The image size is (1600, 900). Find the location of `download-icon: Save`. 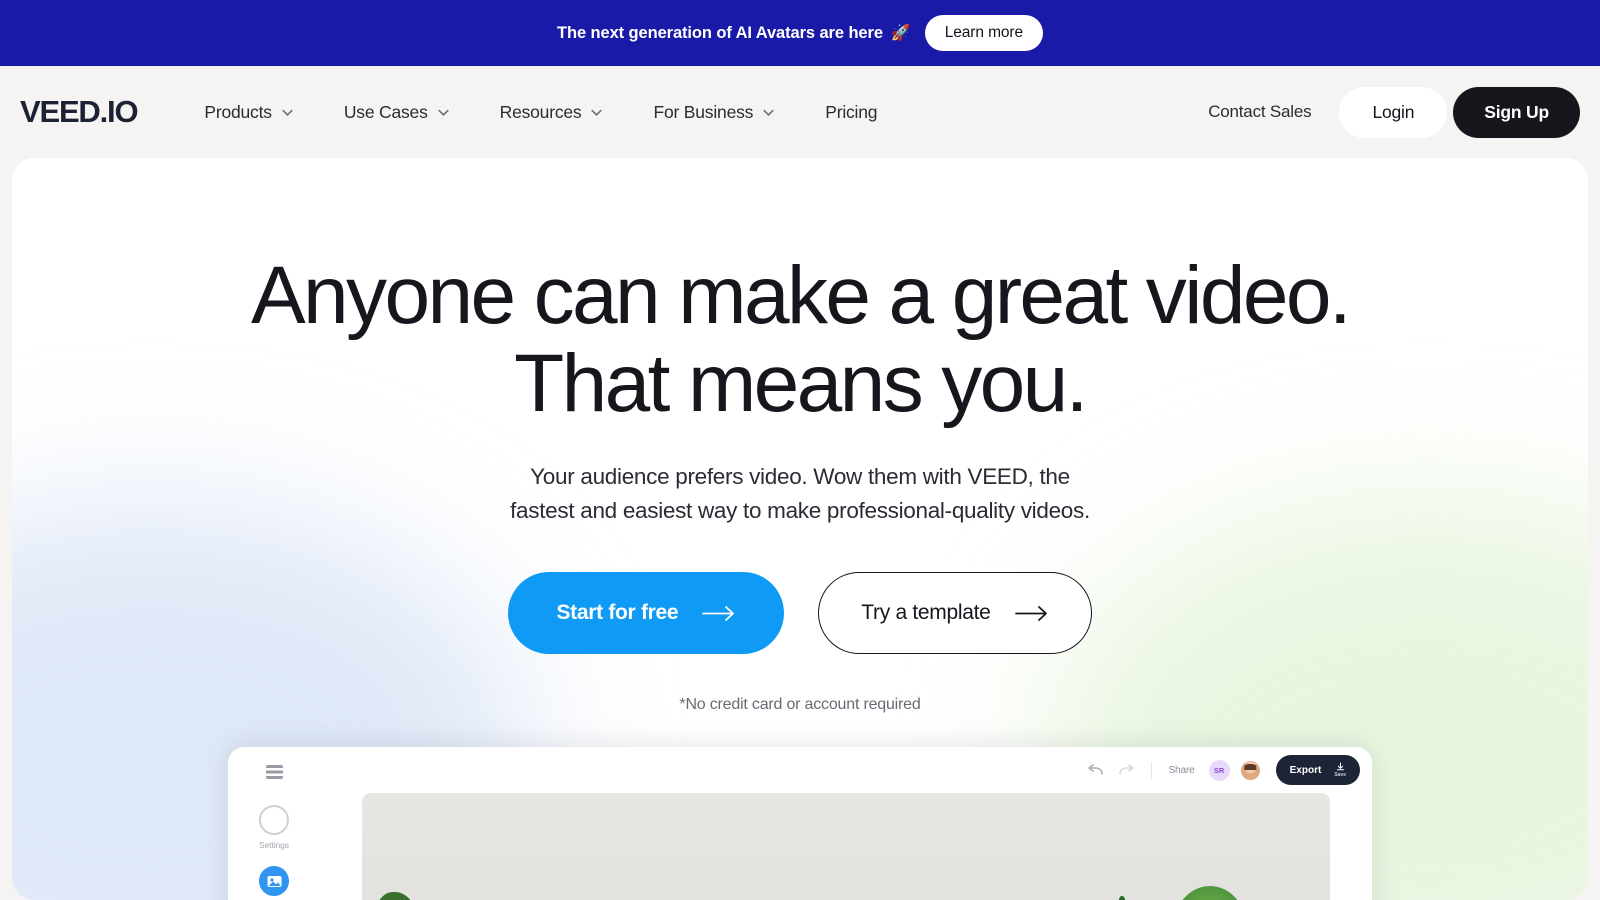

download-icon: Save is located at coordinates (1340, 770).